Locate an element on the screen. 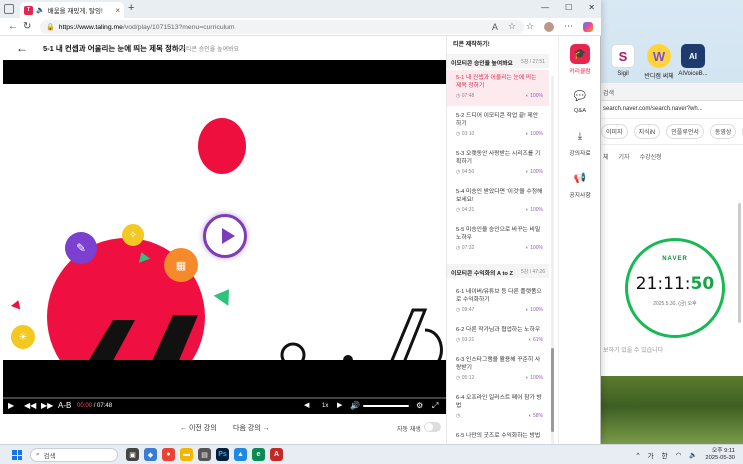  app-blue-icon: ▲ is located at coordinates (240, 454).